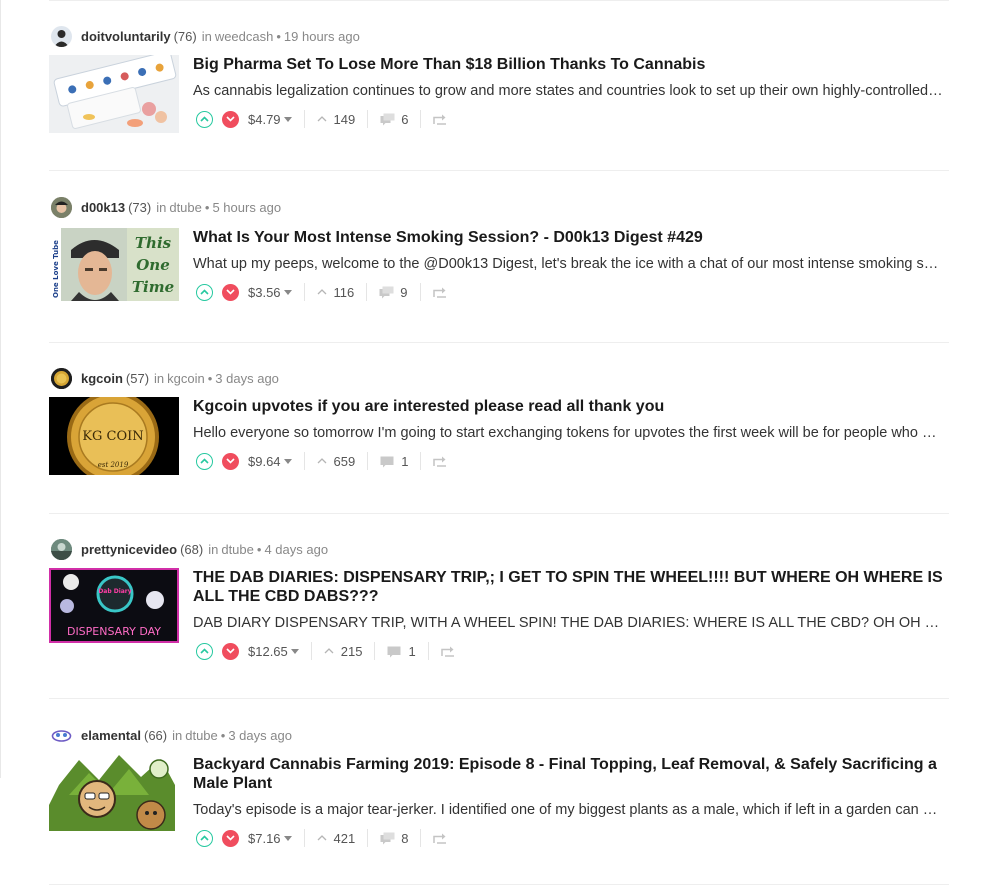  I want to click on downvote-icon, so click(230, 292).